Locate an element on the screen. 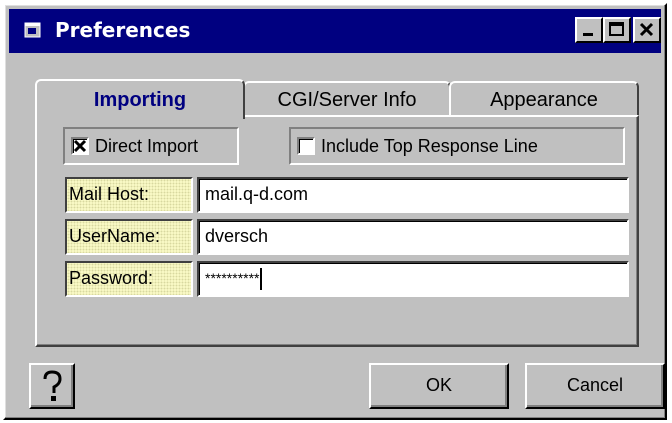  include-top-response-option: Include Top Response Line is located at coordinates (457, 146).